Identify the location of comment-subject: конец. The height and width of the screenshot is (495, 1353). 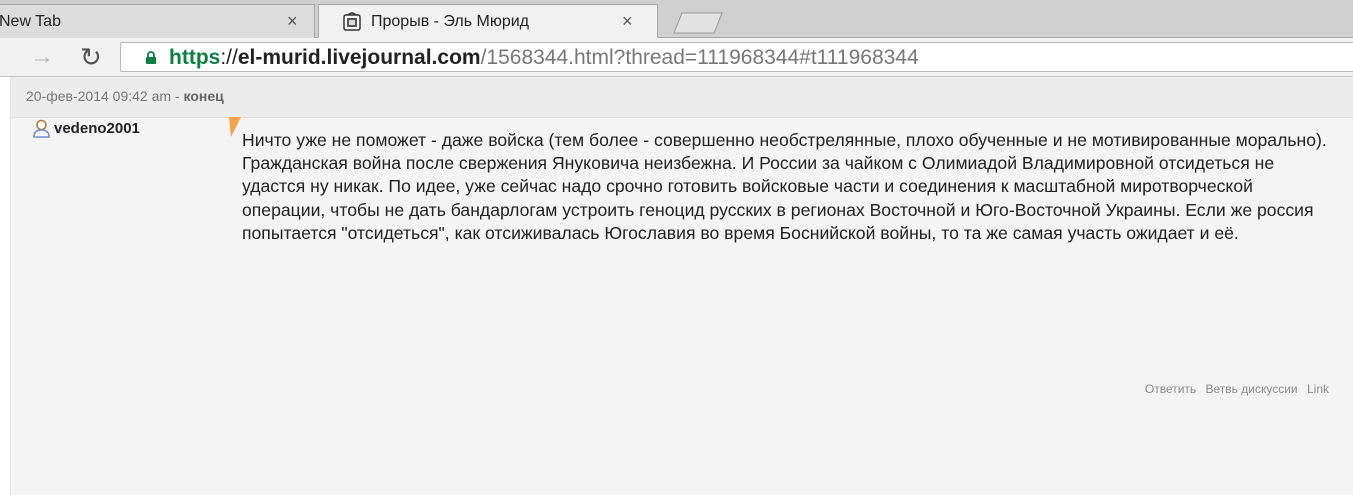
(203, 96).